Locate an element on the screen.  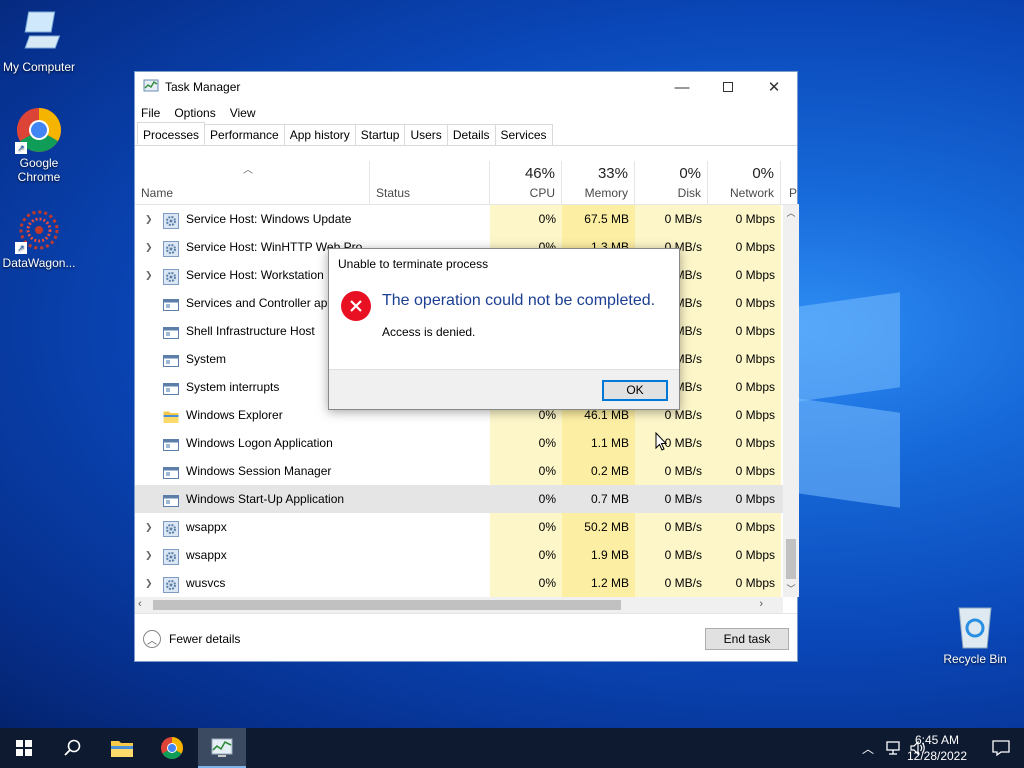
process-name-cell: Windows Start-Up Application is located at coordinates (312, 499).